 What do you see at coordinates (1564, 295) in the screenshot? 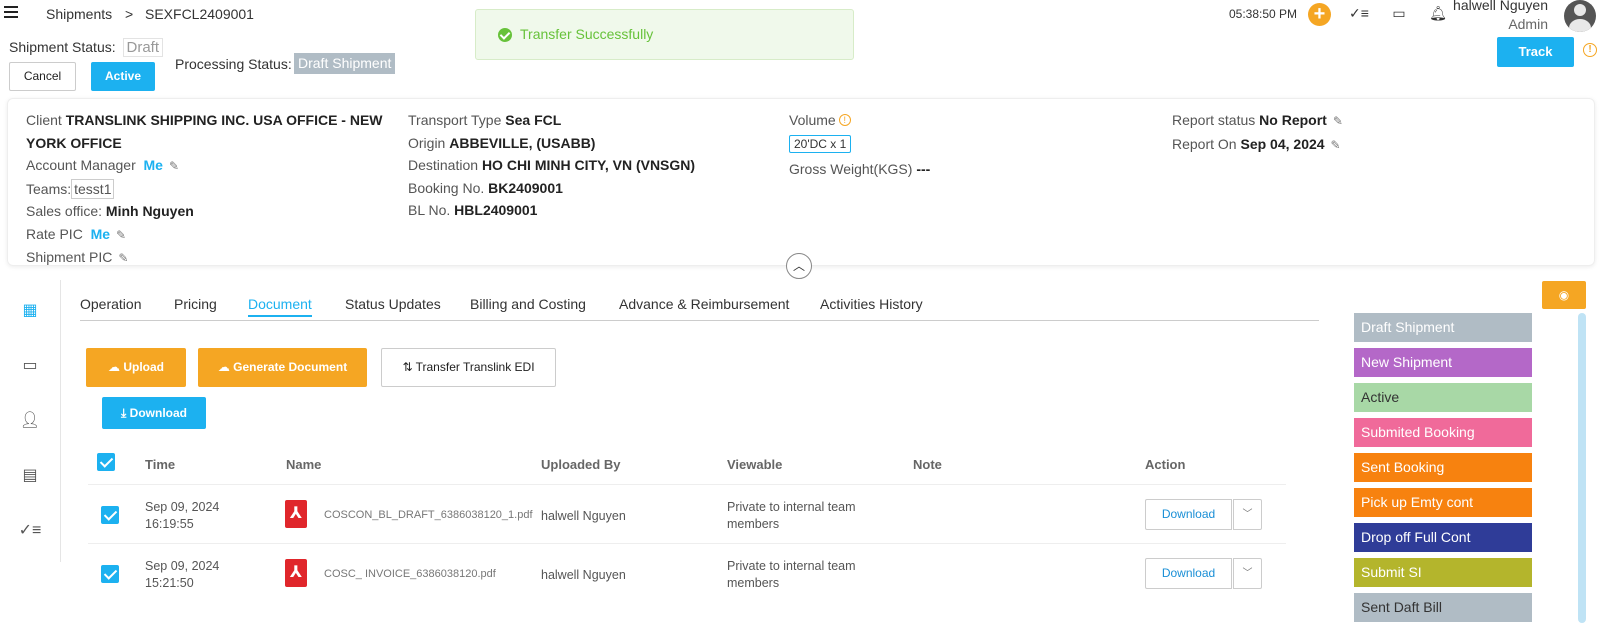
I see `eye-icon: ◉` at bounding box center [1564, 295].